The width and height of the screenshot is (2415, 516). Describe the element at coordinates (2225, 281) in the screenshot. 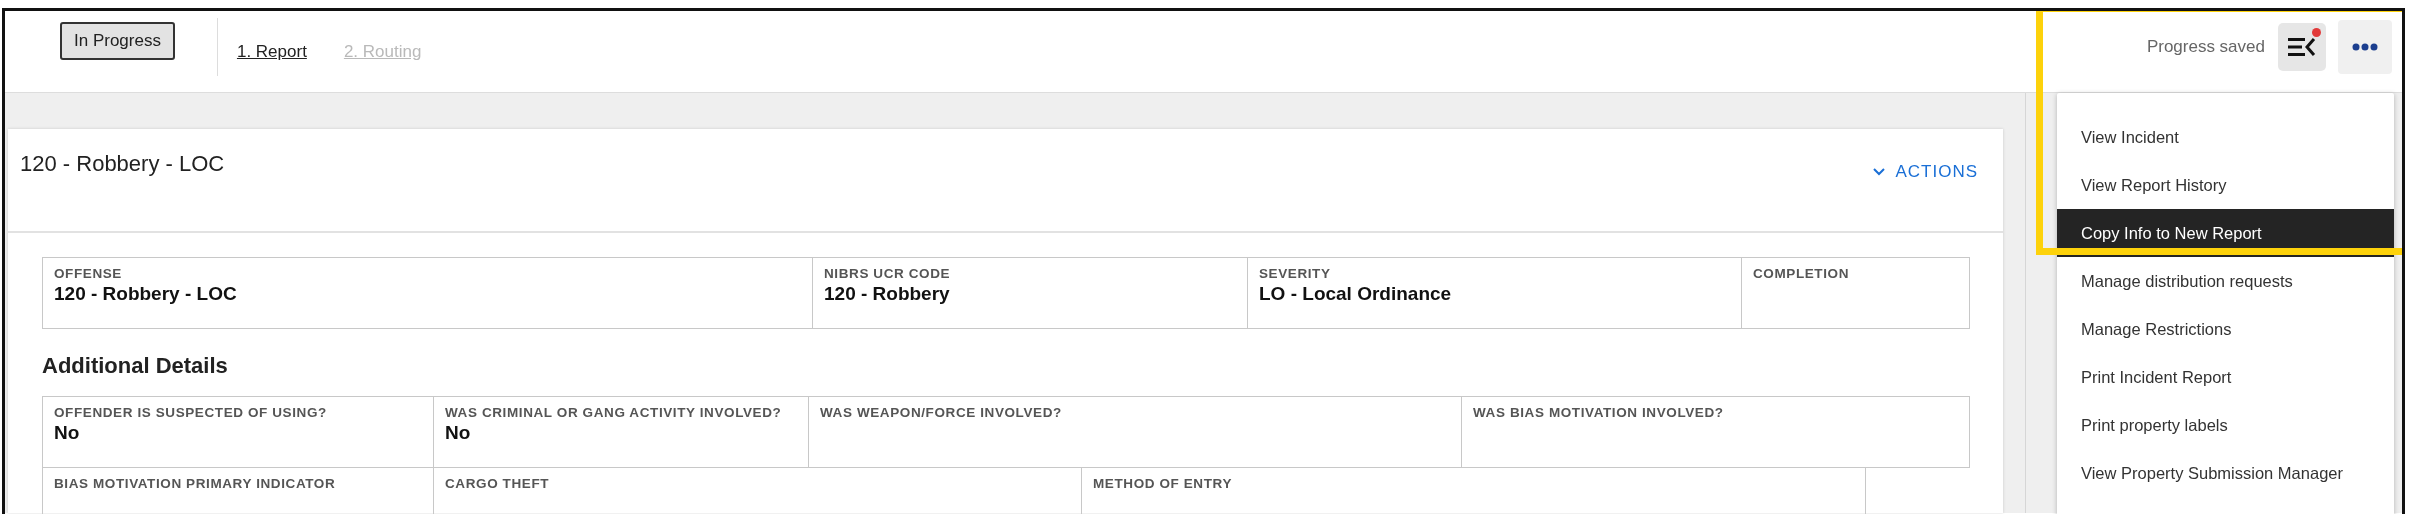

I see `menu-item: Manage distribution requests` at that location.